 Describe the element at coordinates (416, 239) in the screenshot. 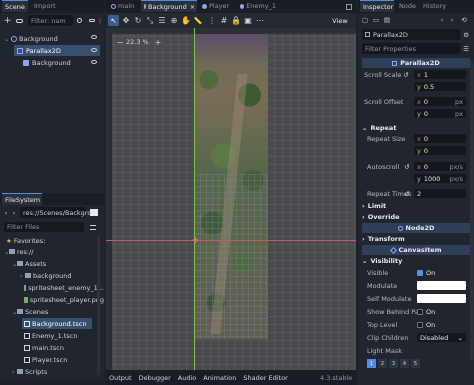

I see `section-transform: › Transform` at that location.